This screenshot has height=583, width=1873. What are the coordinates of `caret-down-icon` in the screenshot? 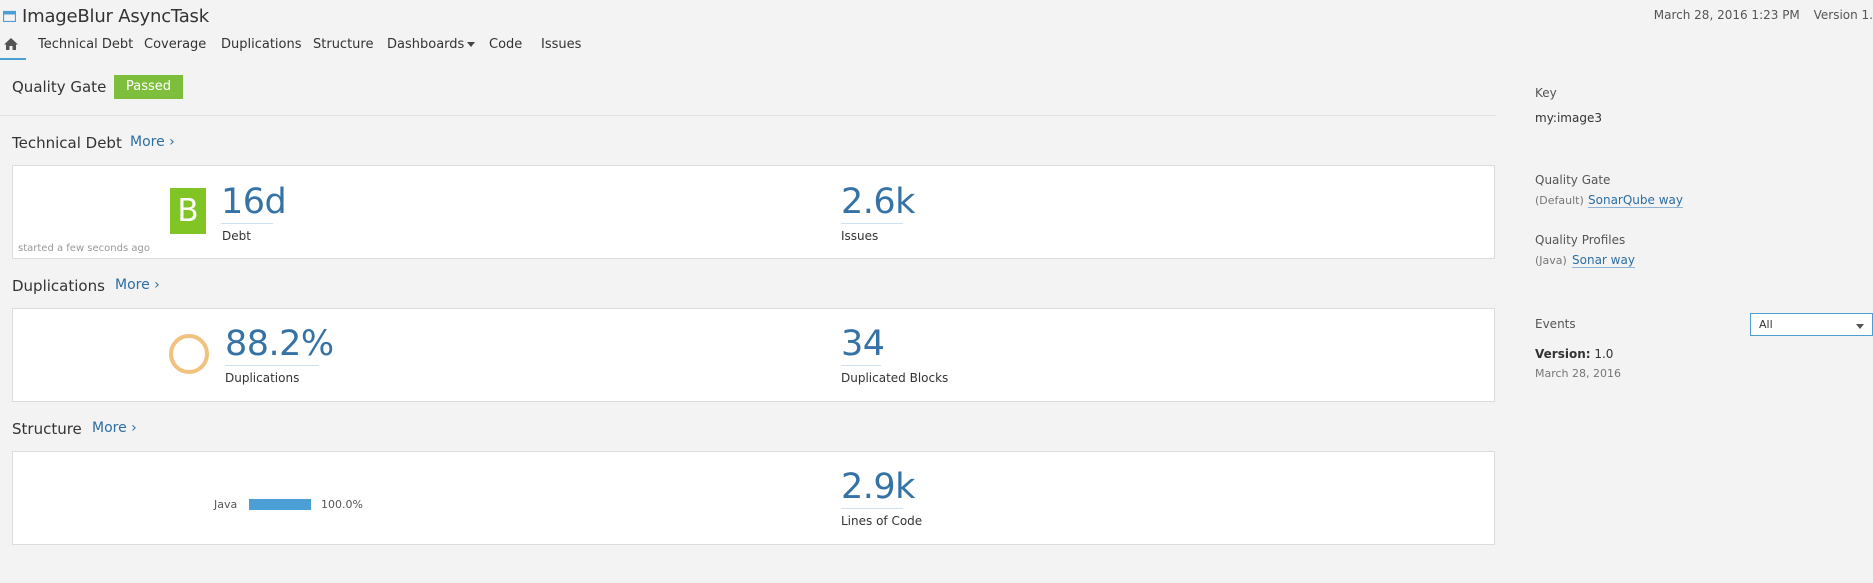 It's located at (471, 44).